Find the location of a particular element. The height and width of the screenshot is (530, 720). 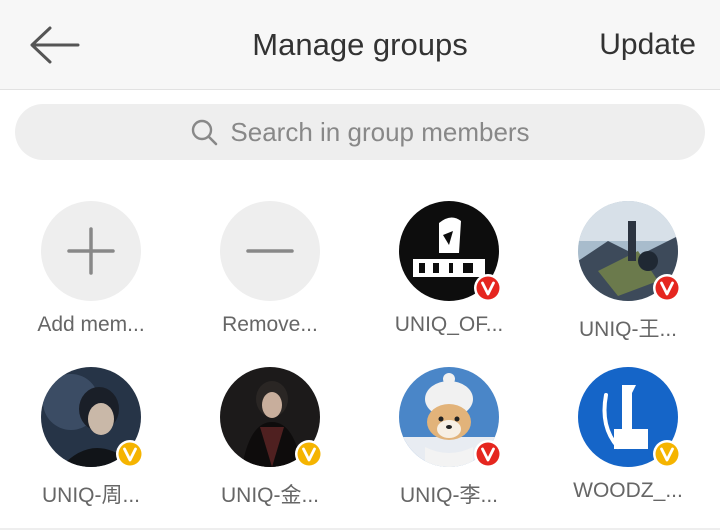

add-circle is located at coordinates (91, 251).